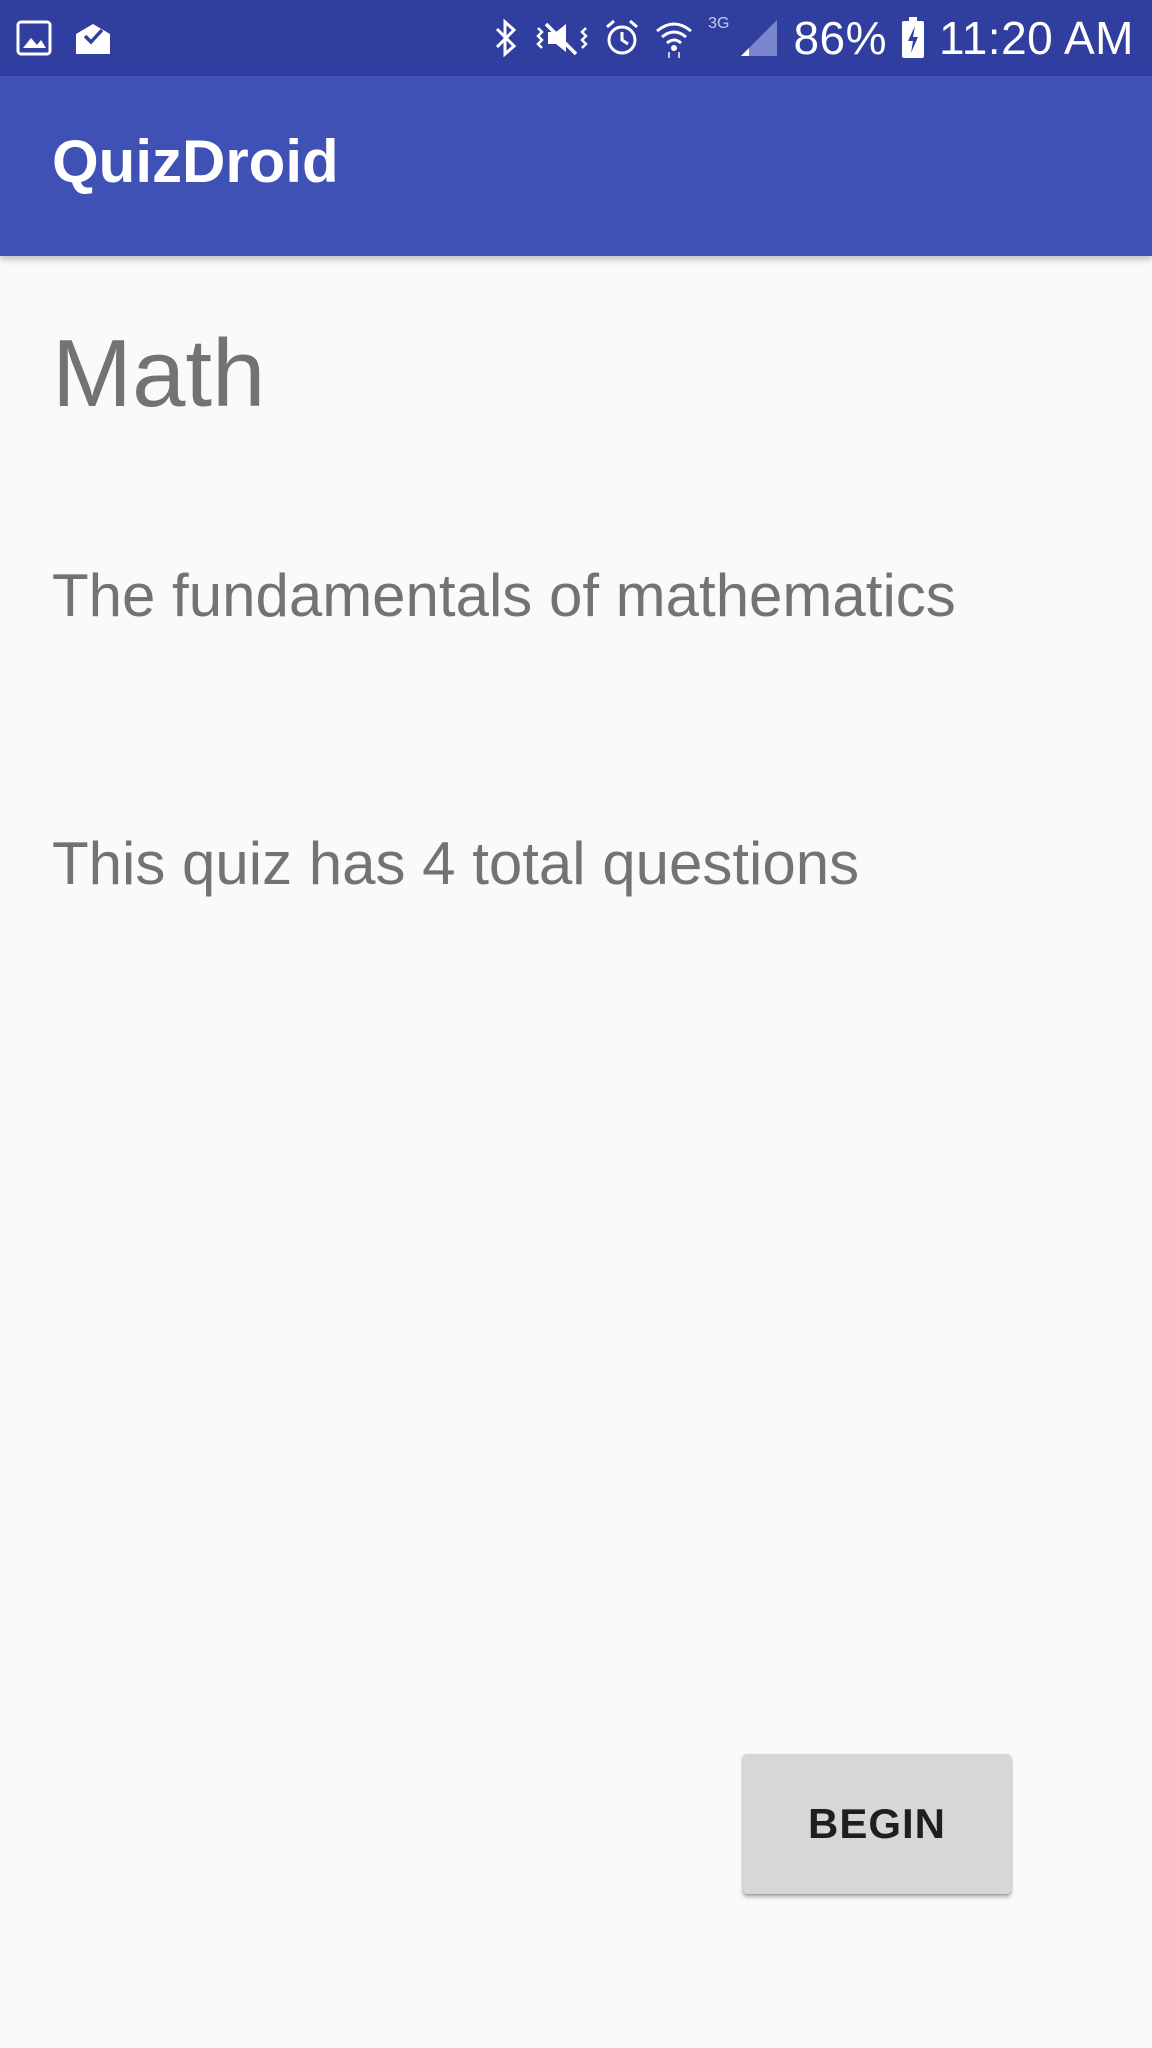  I want to click on quiz-question-count: This quiz has 4 total questions, so click(456, 863).